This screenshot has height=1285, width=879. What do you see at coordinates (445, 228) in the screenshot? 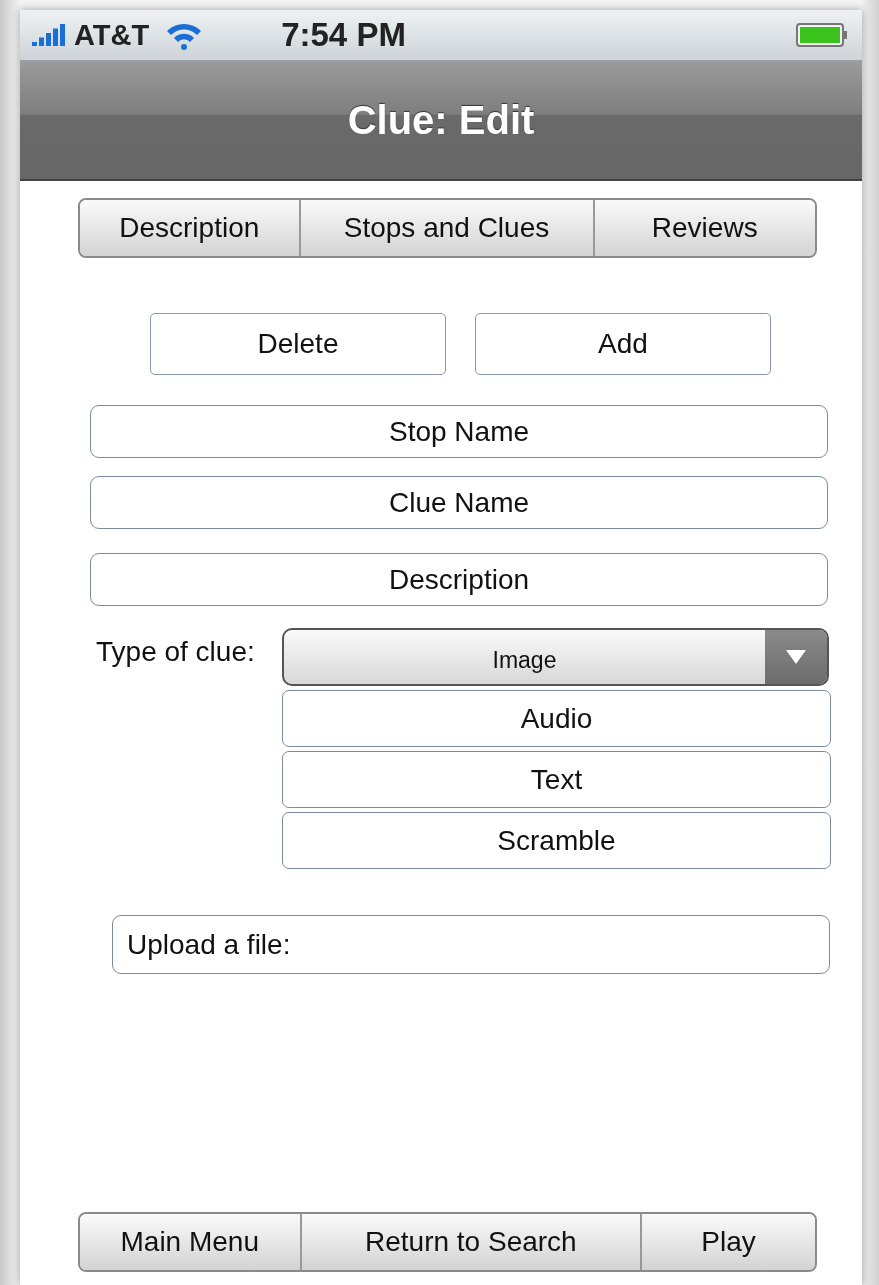
I see `tab: Stops and Clues` at bounding box center [445, 228].